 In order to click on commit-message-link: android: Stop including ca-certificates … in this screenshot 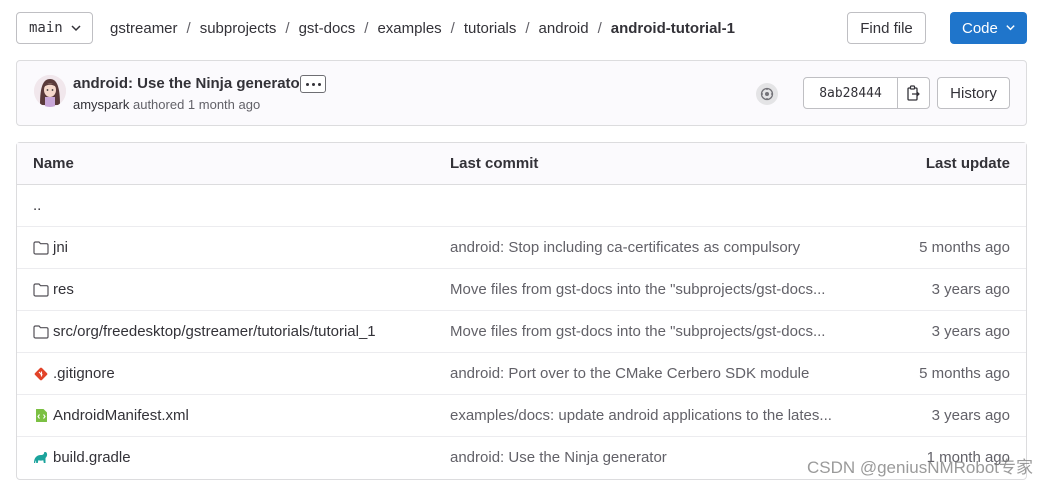, I will do `click(625, 247)`.